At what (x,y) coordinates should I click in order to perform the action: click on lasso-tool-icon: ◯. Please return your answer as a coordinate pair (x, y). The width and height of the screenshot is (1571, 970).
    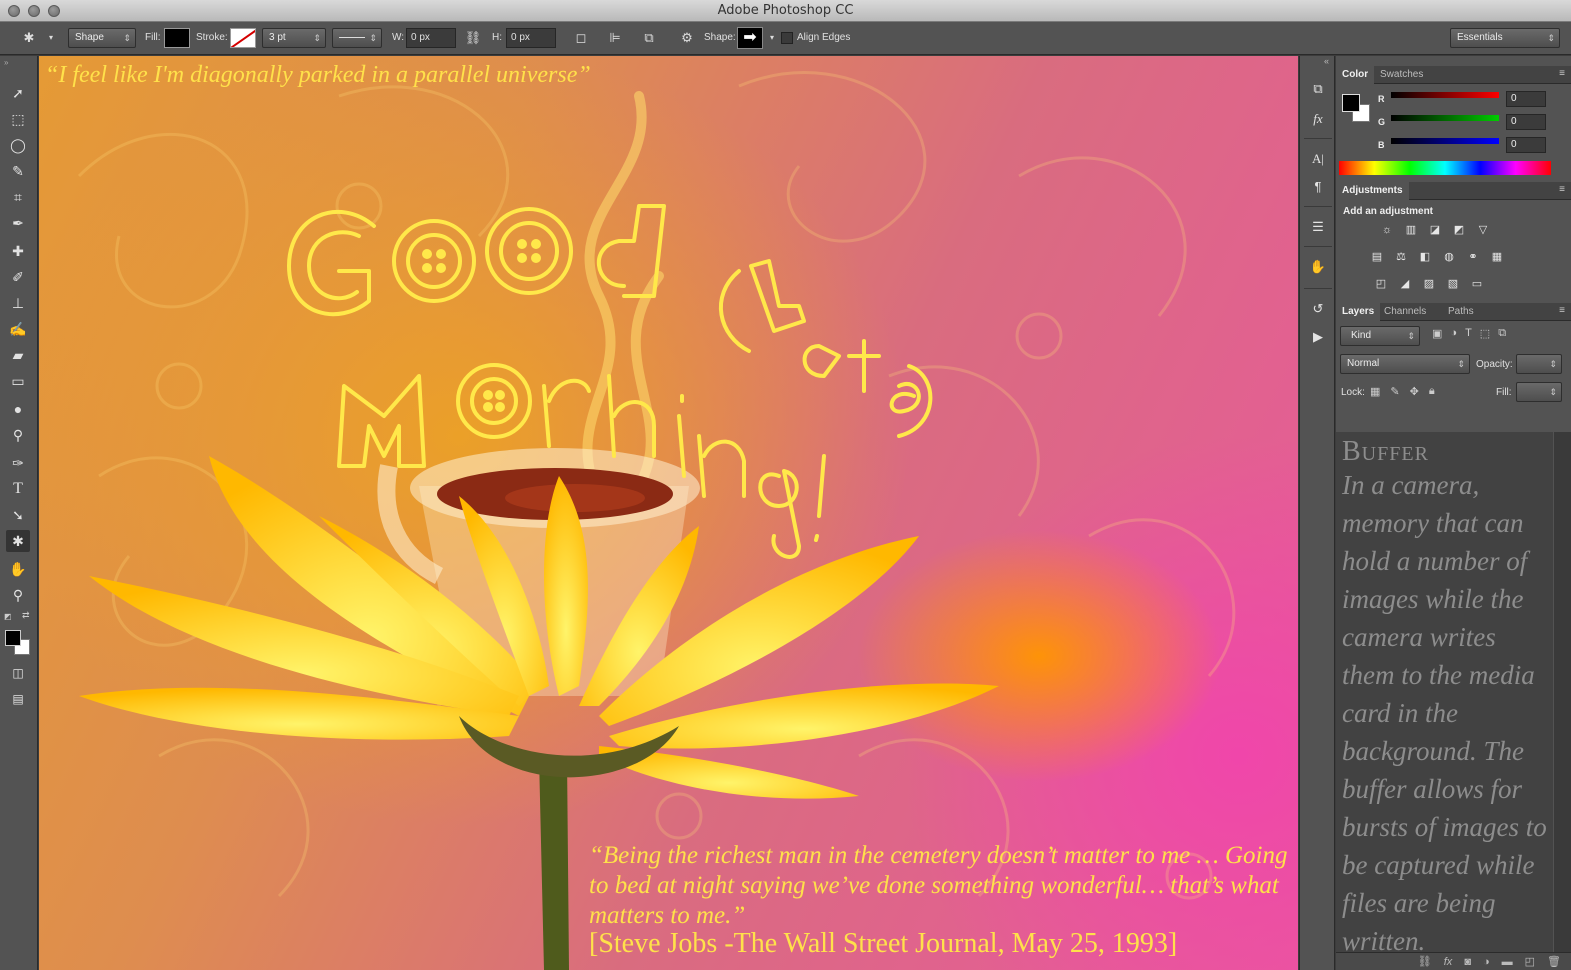
    Looking at the image, I should click on (18, 145).